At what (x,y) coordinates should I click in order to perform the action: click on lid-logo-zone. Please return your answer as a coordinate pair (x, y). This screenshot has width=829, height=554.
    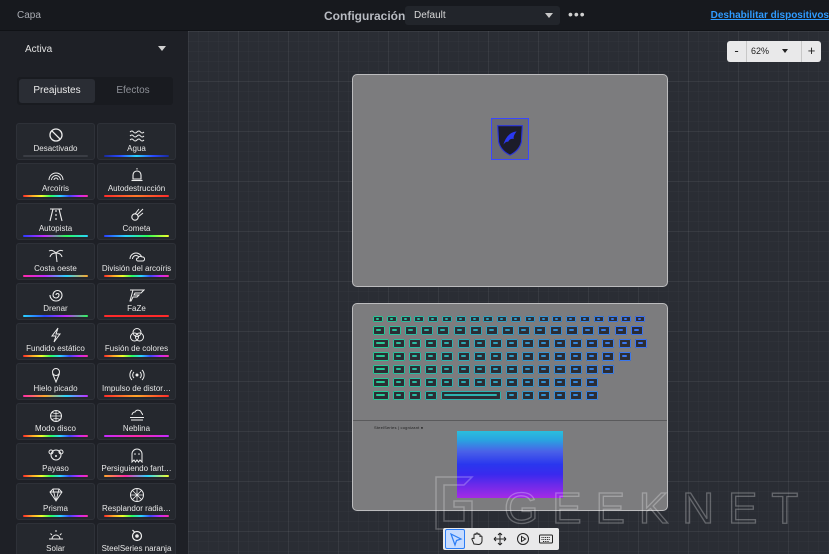
    Looking at the image, I should click on (510, 139).